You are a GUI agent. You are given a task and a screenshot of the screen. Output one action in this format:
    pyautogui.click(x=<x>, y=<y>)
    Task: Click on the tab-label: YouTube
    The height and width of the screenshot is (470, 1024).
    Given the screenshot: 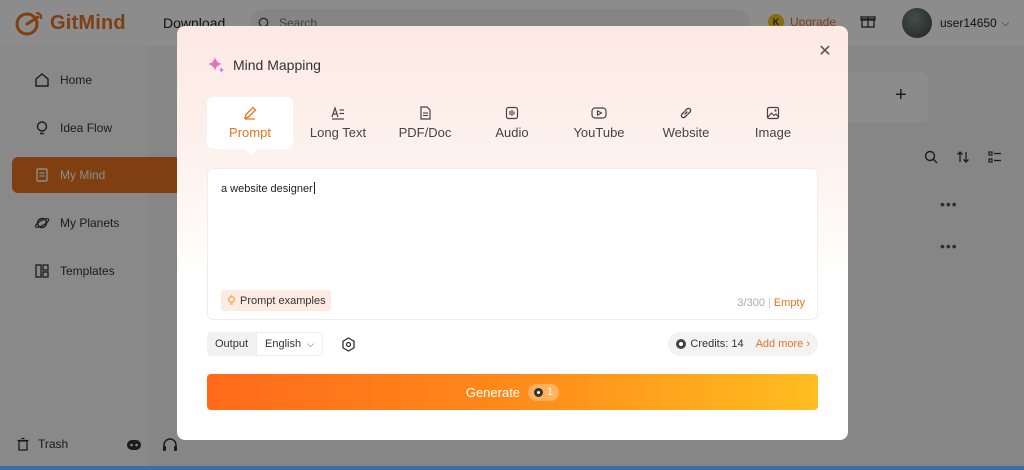 What is the action you would take?
    pyautogui.click(x=599, y=132)
    